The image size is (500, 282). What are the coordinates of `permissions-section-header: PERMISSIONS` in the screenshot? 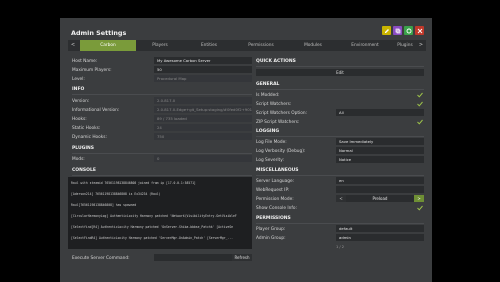 It's located at (273, 218).